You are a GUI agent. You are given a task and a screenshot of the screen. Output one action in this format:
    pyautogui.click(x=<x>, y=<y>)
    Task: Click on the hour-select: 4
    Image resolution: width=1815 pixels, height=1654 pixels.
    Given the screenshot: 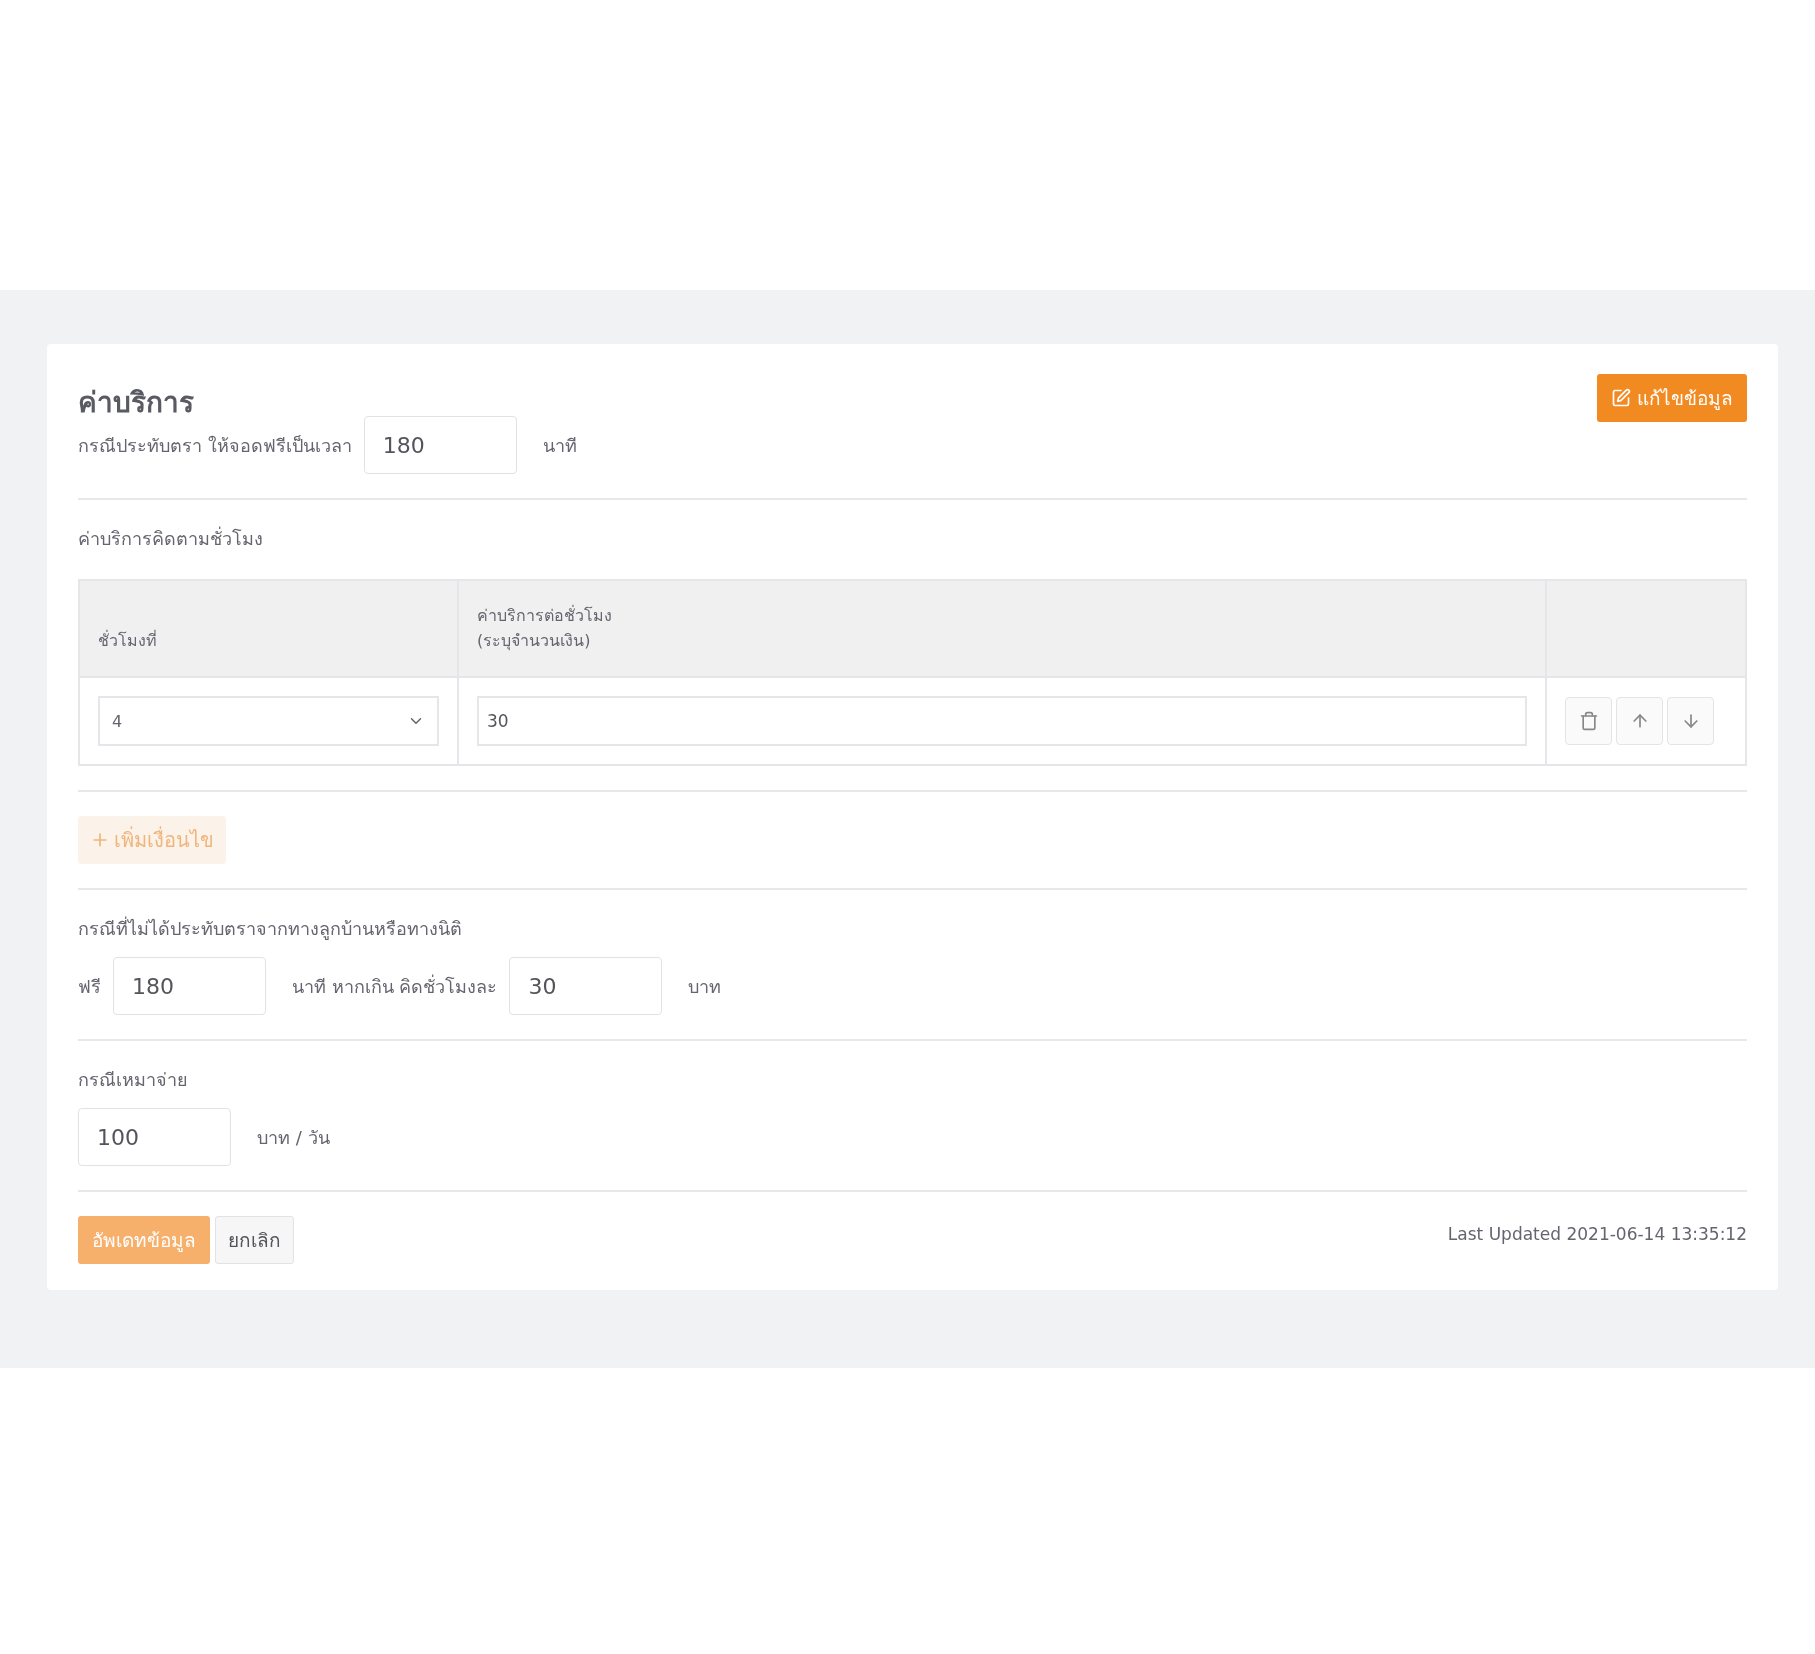 What is the action you would take?
    pyautogui.click(x=268, y=721)
    